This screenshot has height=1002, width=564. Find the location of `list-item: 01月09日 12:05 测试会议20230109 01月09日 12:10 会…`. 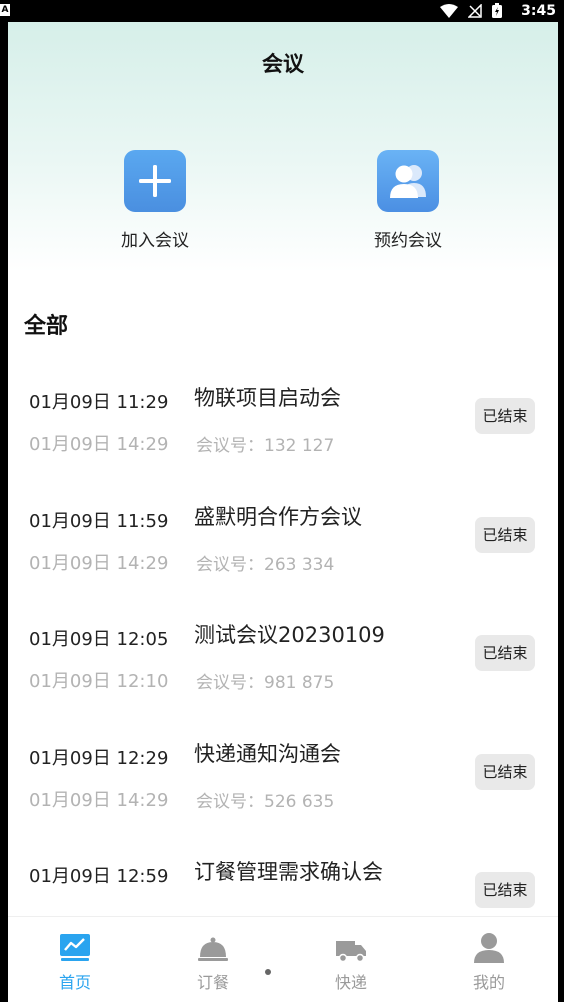

list-item: 01月09日 12:05 测试会议20230109 01月09日 12:10 会… is located at coordinates (283, 668).